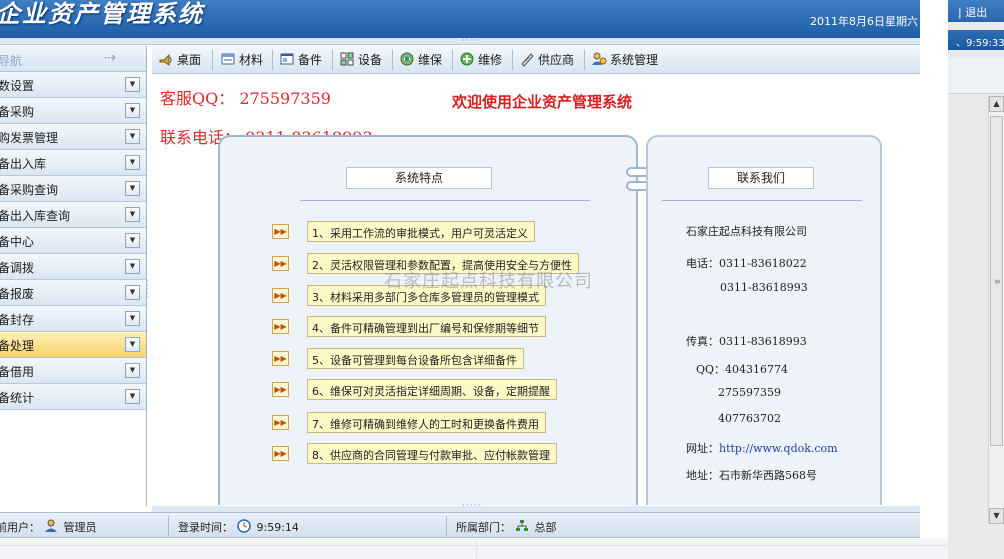  I want to click on toolbar-supplier-button: 供应商, so click(546, 60).